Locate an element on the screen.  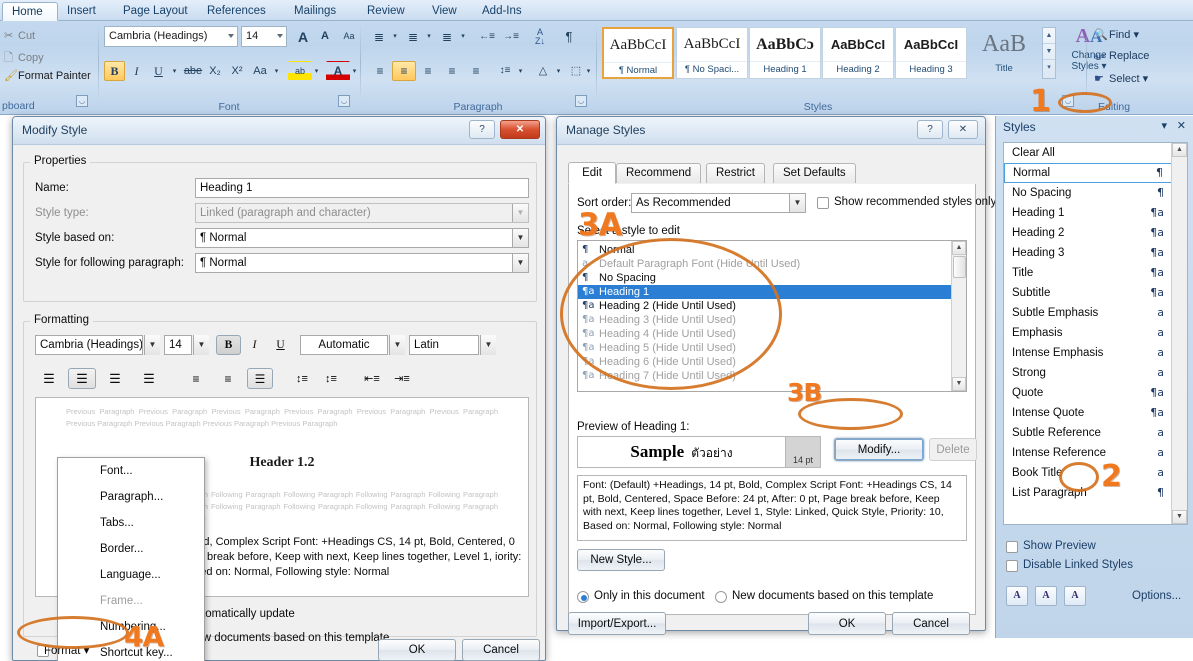
find-button: 🔍Find ▾ is located at coordinates (1116, 34).